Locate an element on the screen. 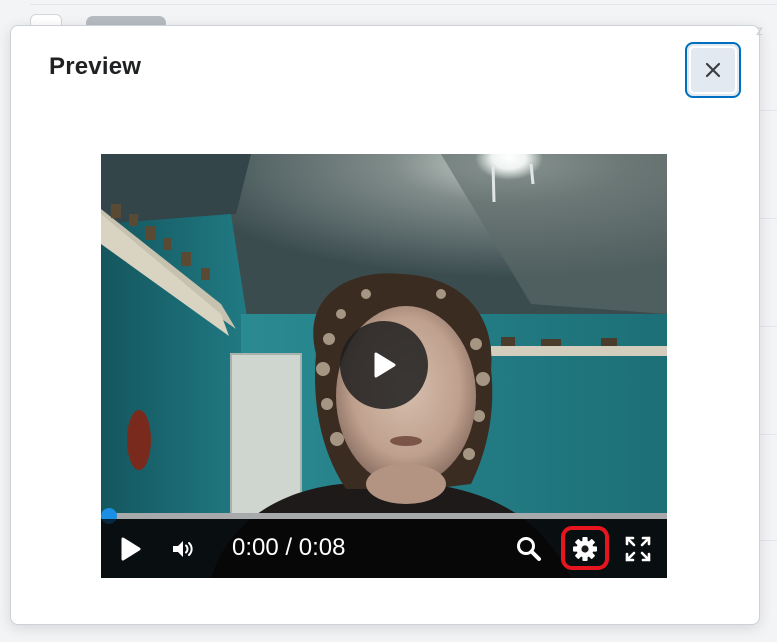 Image resolution: width=777 pixels, height=642 pixels. volume-icon is located at coordinates (183, 549).